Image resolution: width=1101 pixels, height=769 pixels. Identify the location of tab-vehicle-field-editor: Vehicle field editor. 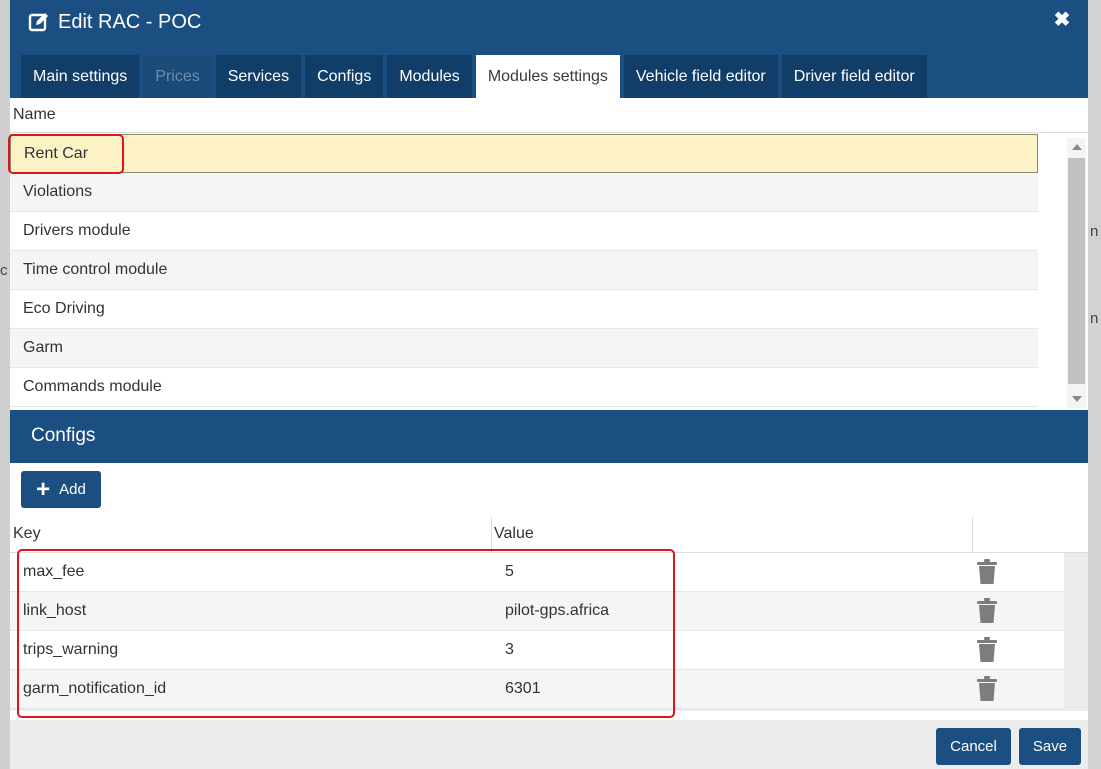
(700, 76).